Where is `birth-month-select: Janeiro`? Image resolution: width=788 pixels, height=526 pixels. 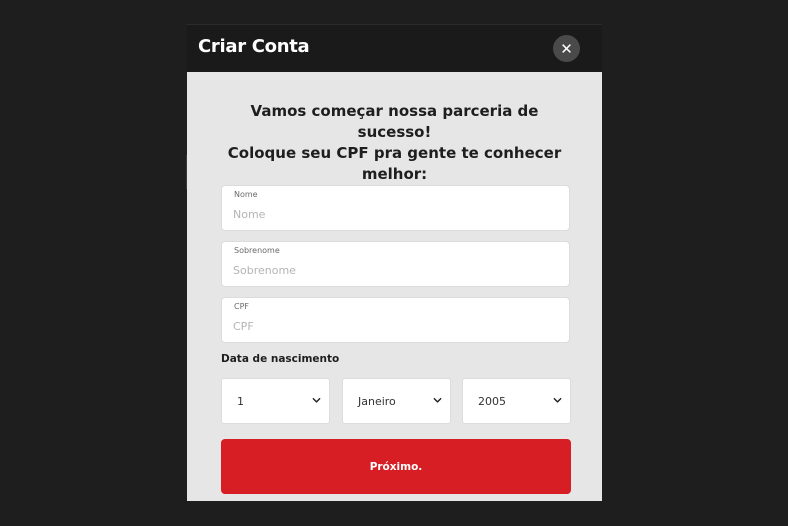 birth-month-select: Janeiro is located at coordinates (396, 401).